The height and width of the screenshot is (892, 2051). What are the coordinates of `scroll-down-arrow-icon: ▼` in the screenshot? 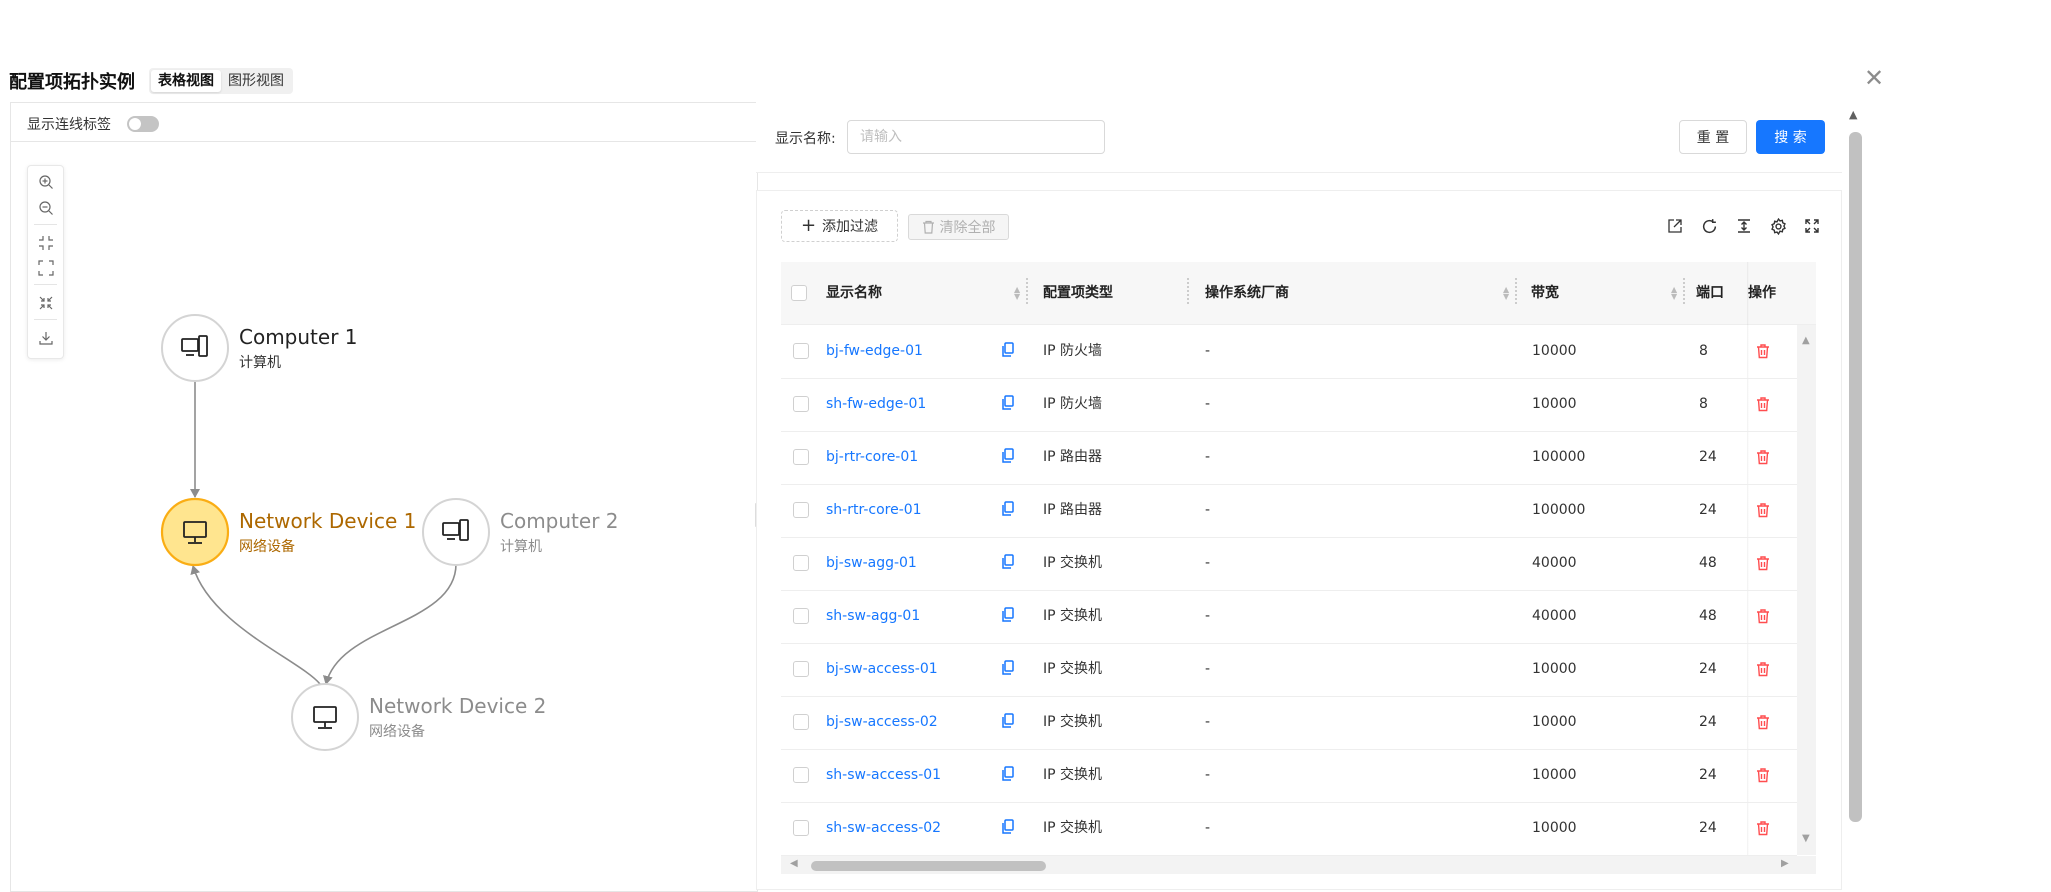 It's located at (1806, 838).